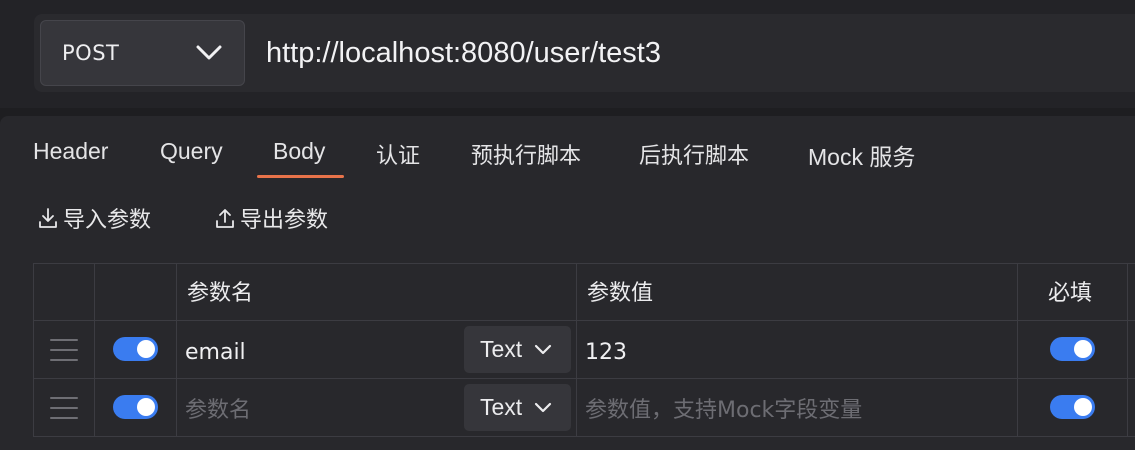 The width and height of the screenshot is (1135, 450). What do you see at coordinates (299, 151) in the screenshot?
I see `tab-body: Body` at bounding box center [299, 151].